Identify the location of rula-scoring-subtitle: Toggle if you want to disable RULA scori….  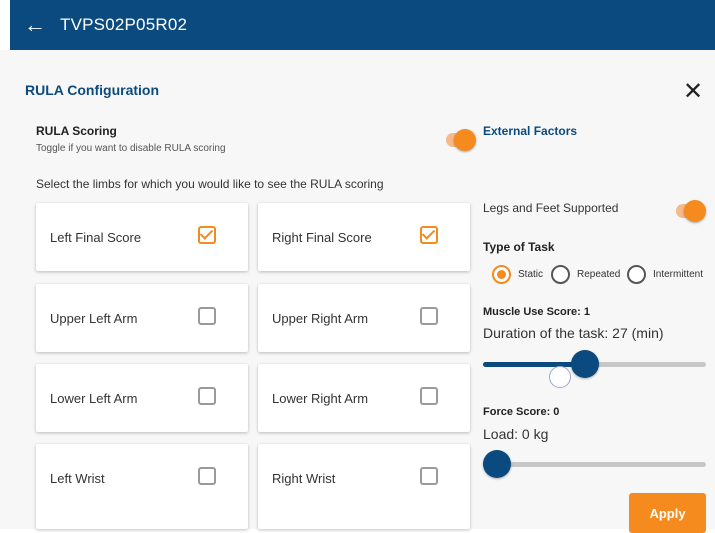
(131, 148).